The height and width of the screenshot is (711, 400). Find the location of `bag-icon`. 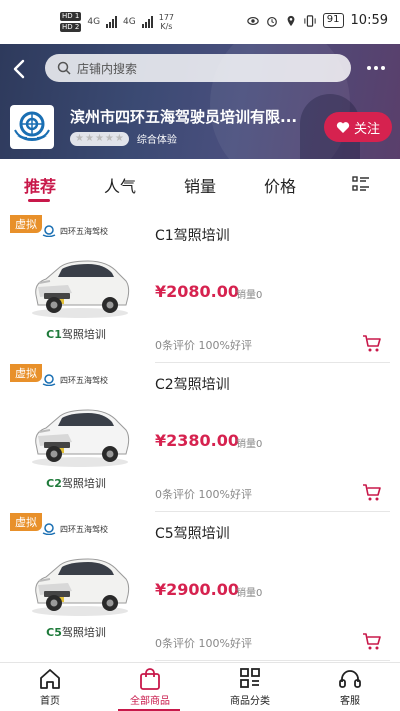

bag-icon is located at coordinates (150, 679).